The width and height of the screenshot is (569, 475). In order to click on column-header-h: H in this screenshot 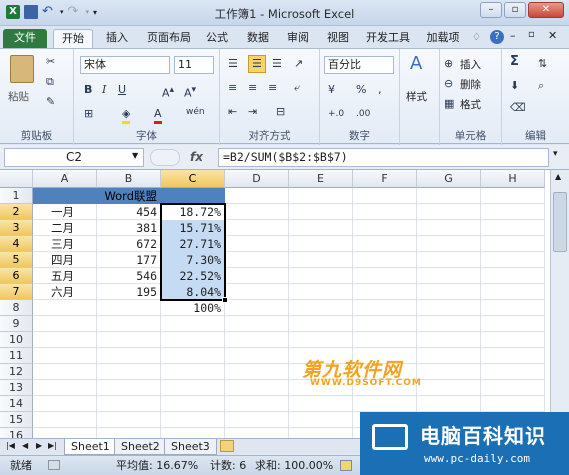, I will do `click(513, 179)`.